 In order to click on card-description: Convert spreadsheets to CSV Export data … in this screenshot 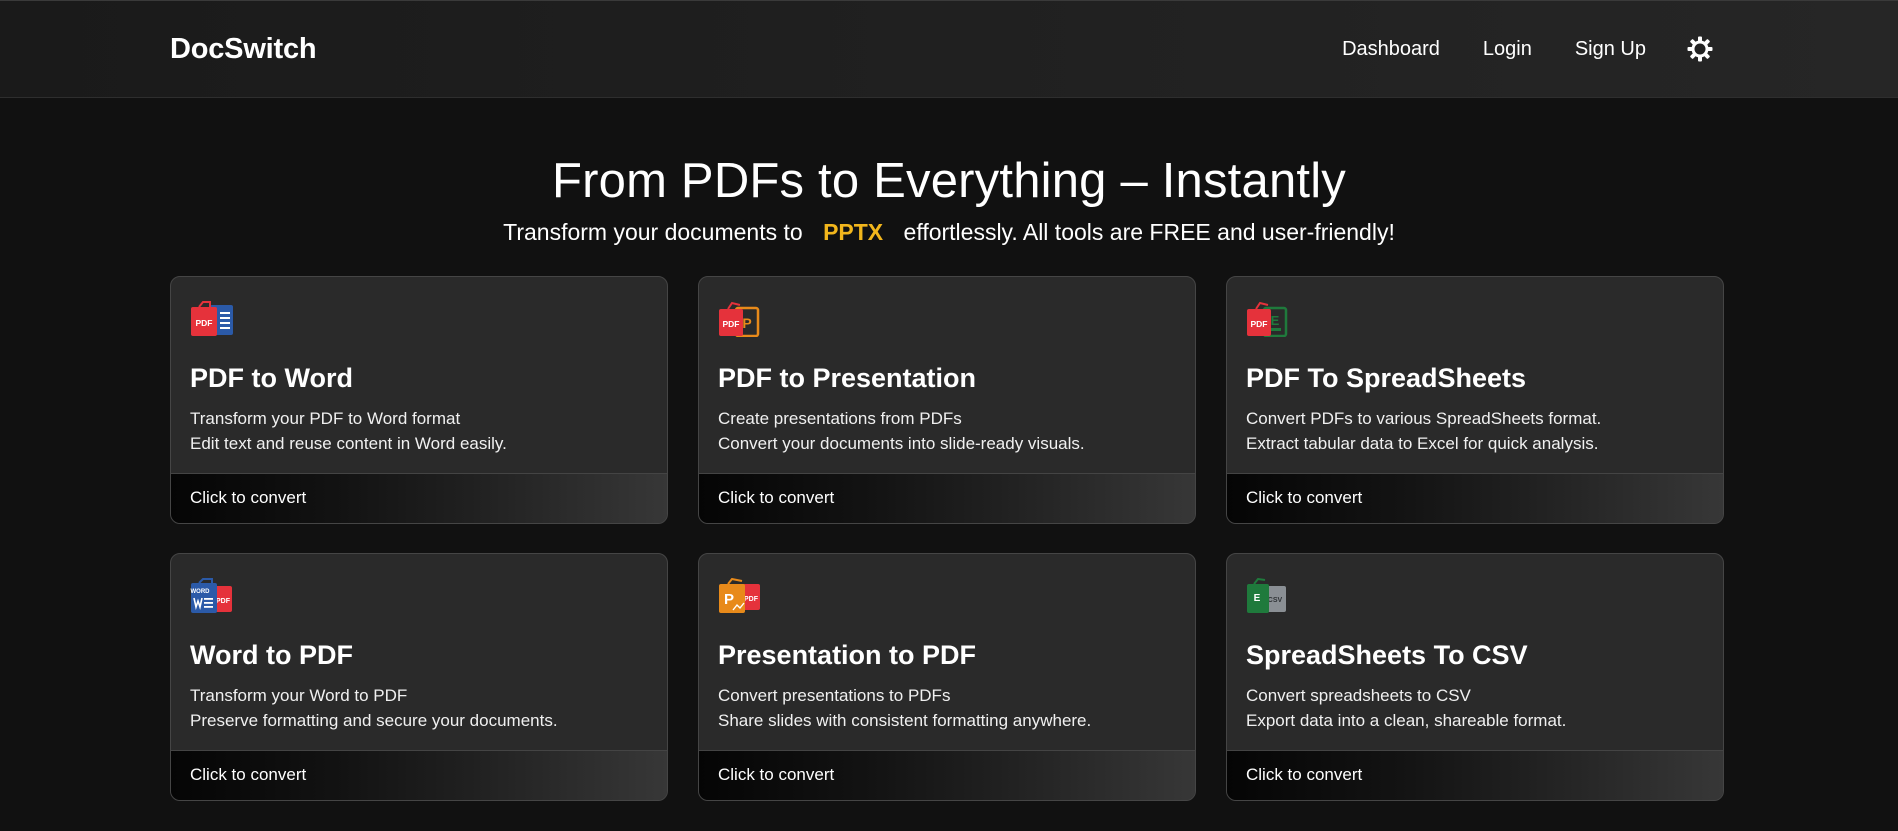, I will do `click(1406, 708)`.